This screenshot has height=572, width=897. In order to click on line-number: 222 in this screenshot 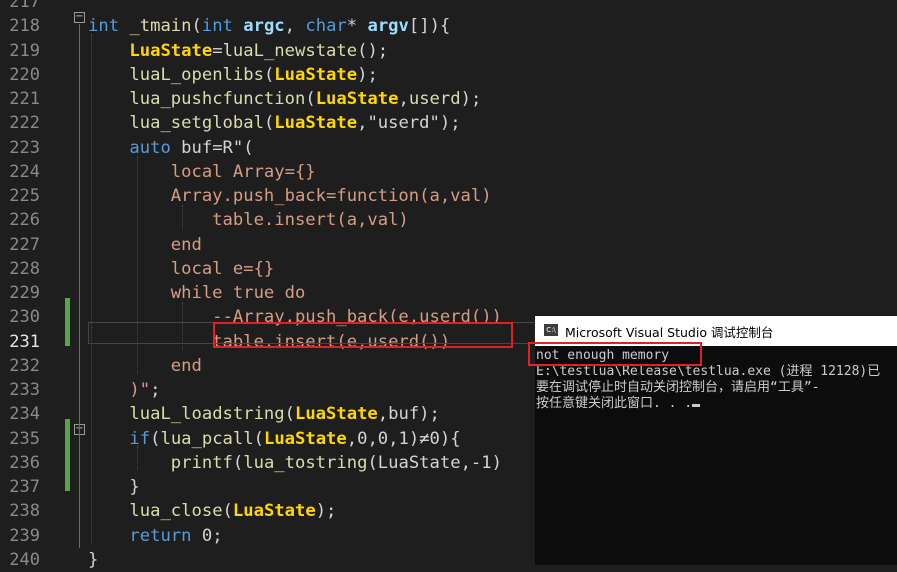, I will do `click(24, 123)`.